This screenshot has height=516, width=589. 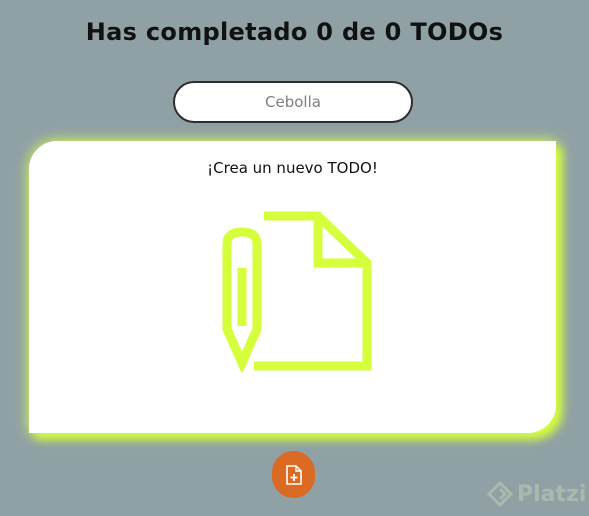 I want to click on watermark-text: Platzi, so click(x=552, y=494).